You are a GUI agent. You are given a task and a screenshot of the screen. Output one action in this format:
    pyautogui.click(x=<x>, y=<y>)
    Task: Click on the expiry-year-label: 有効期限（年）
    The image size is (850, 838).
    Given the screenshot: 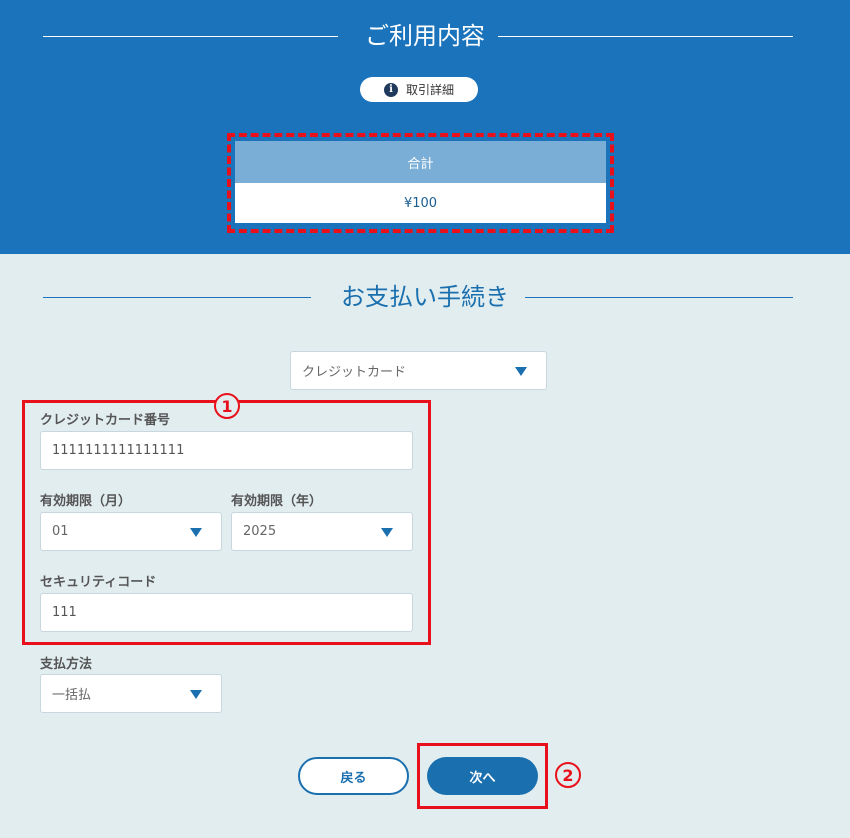 What is the action you would take?
    pyautogui.click(x=277, y=501)
    